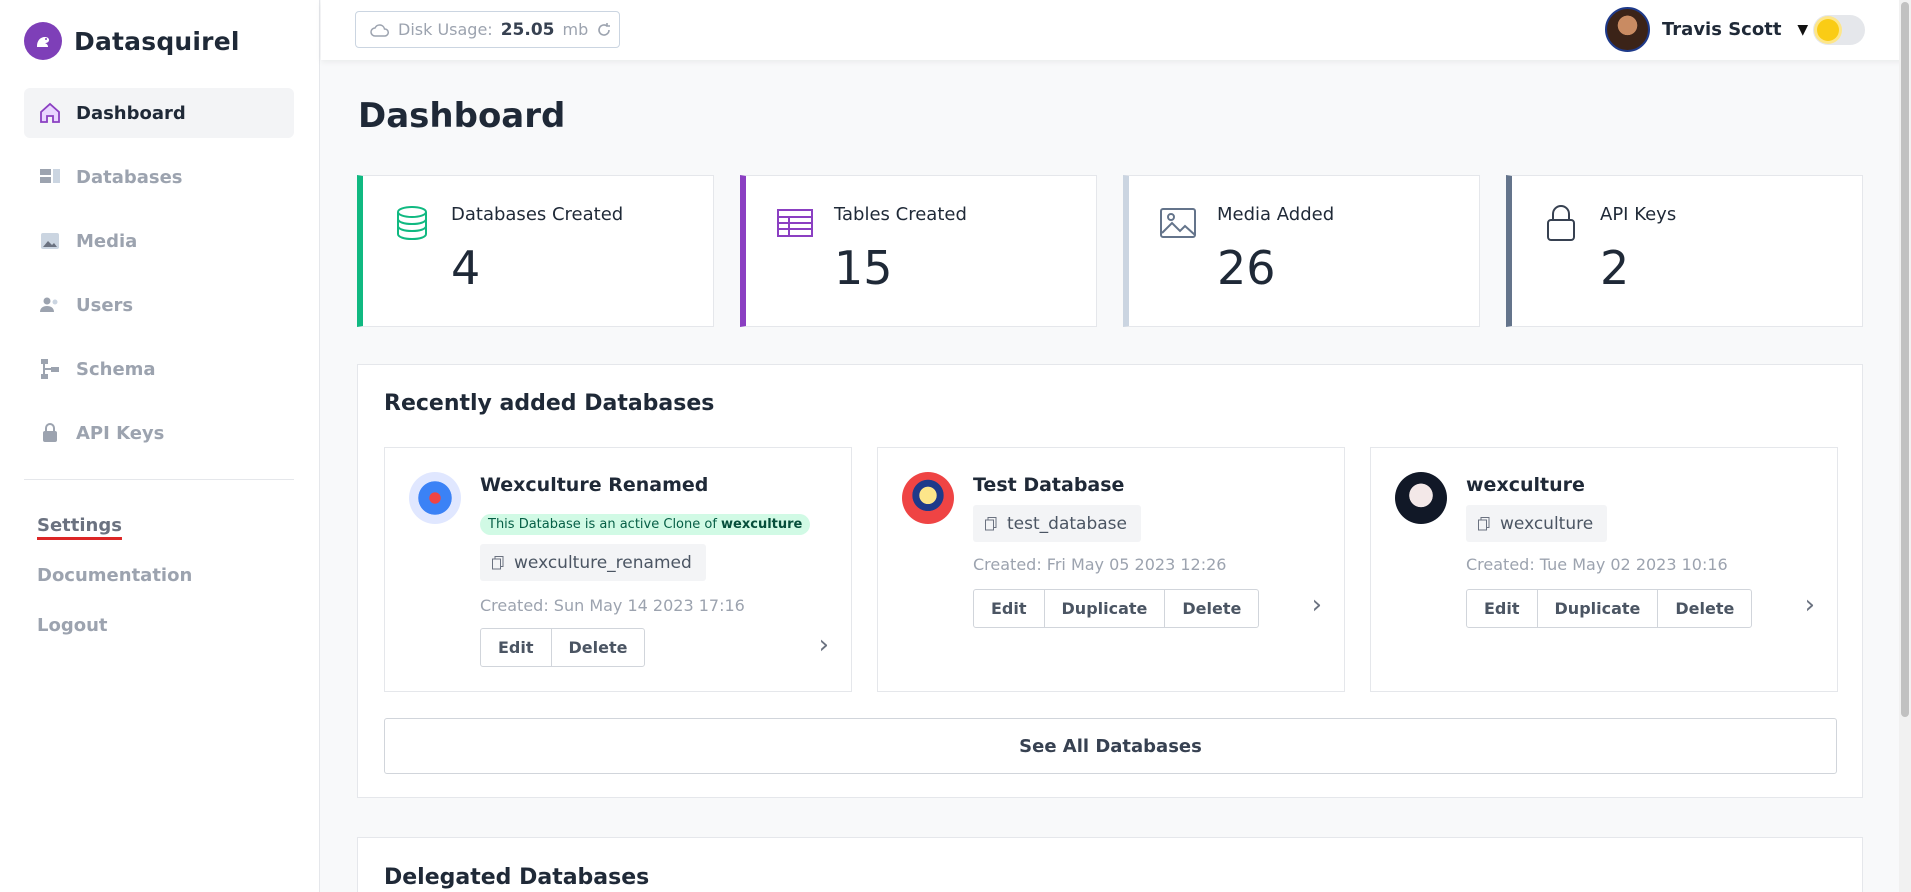 The height and width of the screenshot is (892, 1911). What do you see at coordinates (105, 305) in the screenshot?
I see `sidebar-item-label: Users` at bounding box center [105, 305].